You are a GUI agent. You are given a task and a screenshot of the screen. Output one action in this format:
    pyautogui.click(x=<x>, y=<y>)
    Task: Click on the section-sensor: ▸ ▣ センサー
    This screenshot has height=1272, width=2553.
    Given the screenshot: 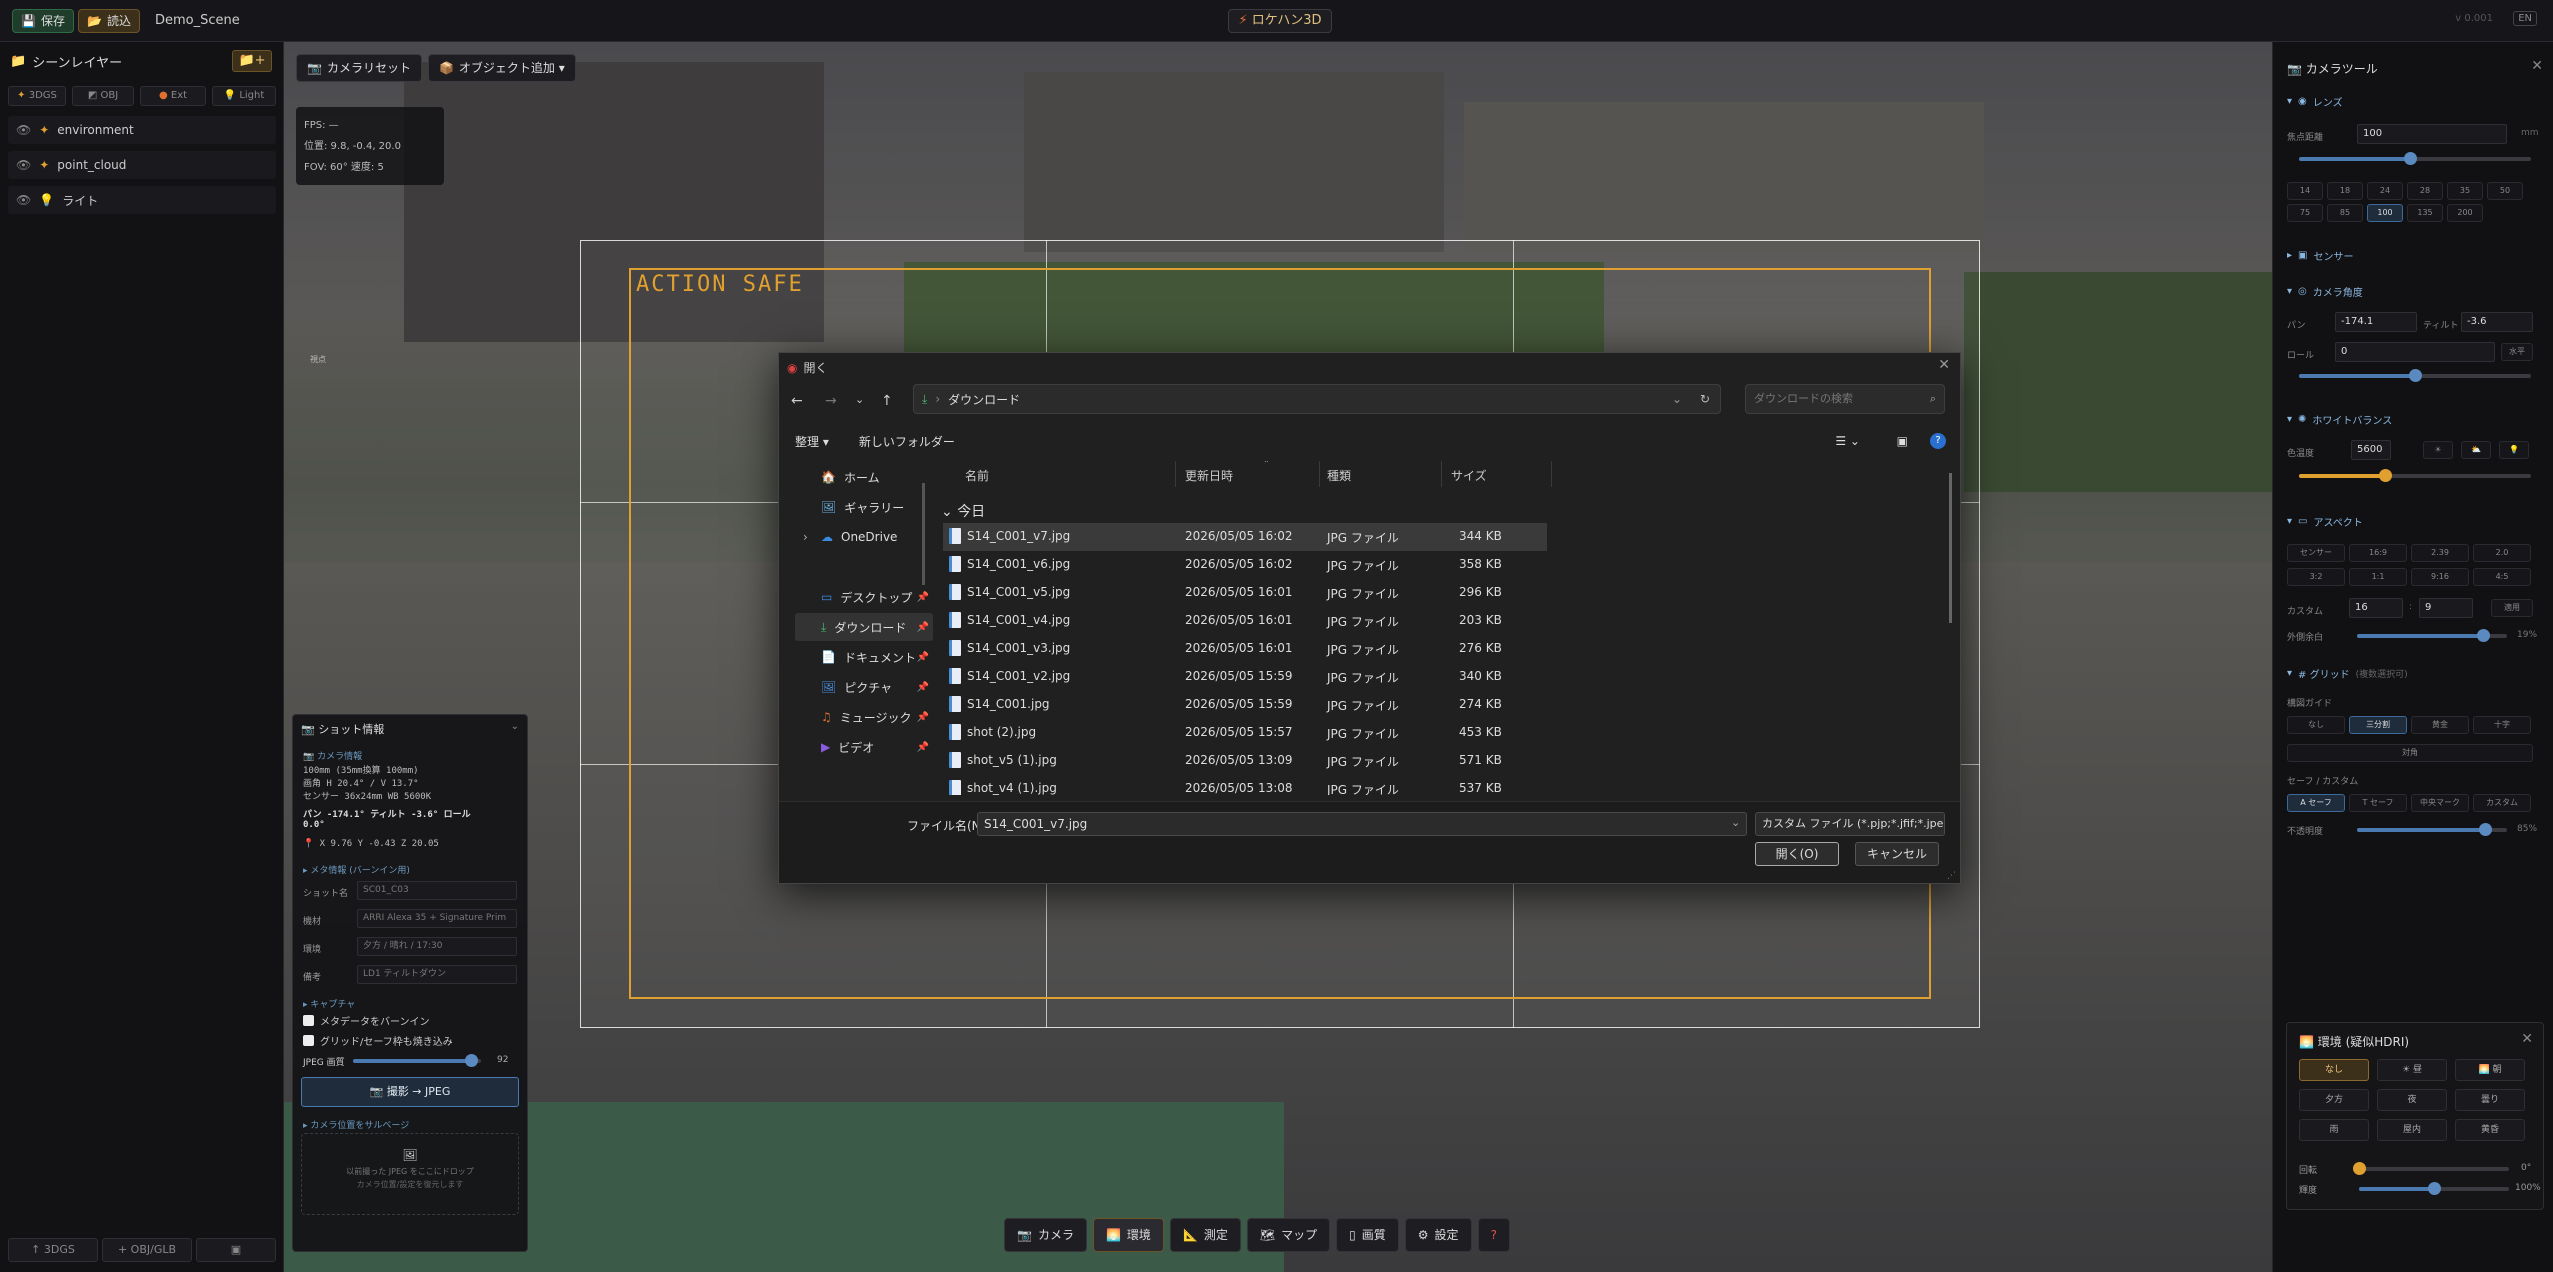 What is the action you would take?
    pyautogui.click(x=2320, y=255)
    